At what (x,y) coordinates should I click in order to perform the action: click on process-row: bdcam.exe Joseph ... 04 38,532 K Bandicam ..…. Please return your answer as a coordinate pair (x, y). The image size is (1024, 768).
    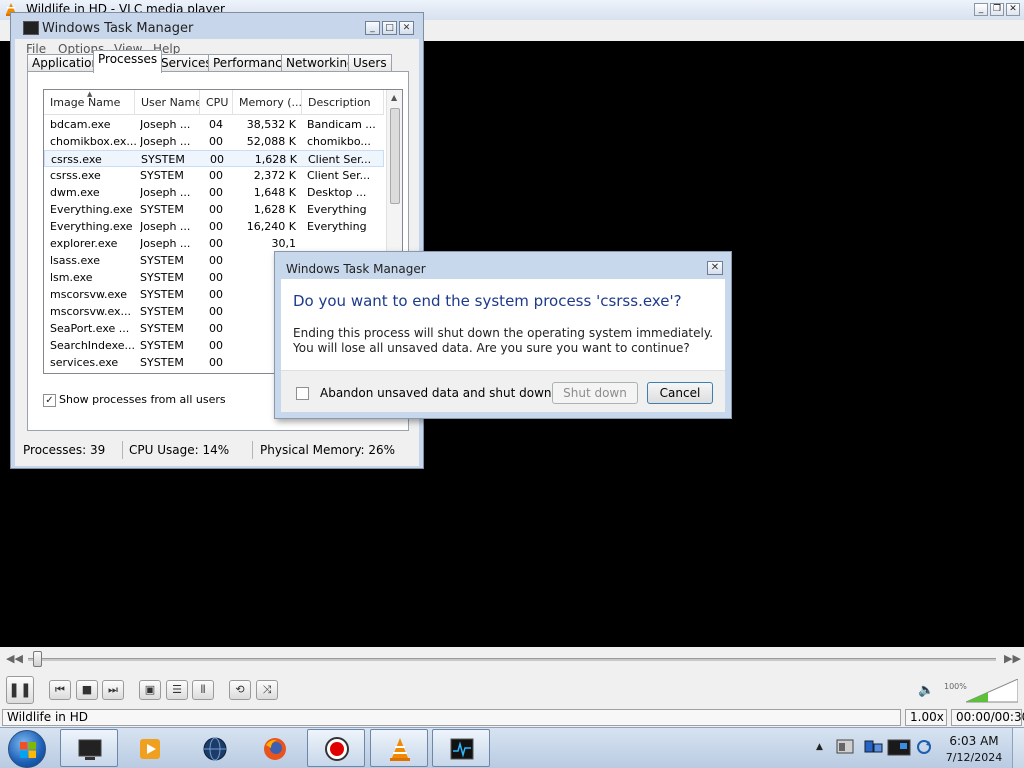
    Looking at the image, I should click on (214, 124).